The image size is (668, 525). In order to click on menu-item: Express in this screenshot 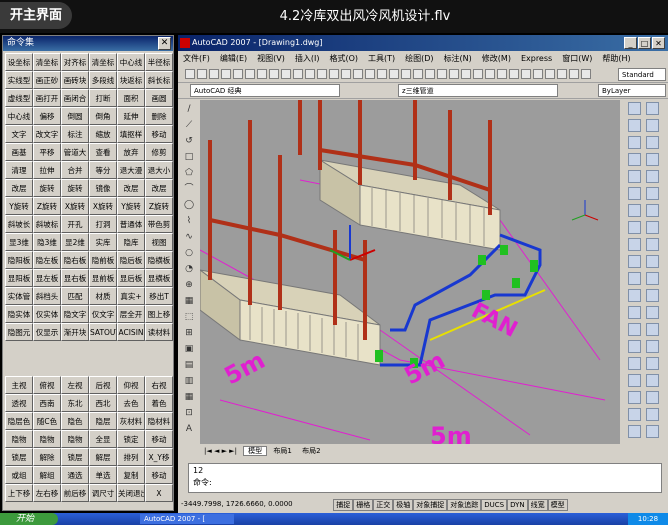, I will do `click(536, 59)`.